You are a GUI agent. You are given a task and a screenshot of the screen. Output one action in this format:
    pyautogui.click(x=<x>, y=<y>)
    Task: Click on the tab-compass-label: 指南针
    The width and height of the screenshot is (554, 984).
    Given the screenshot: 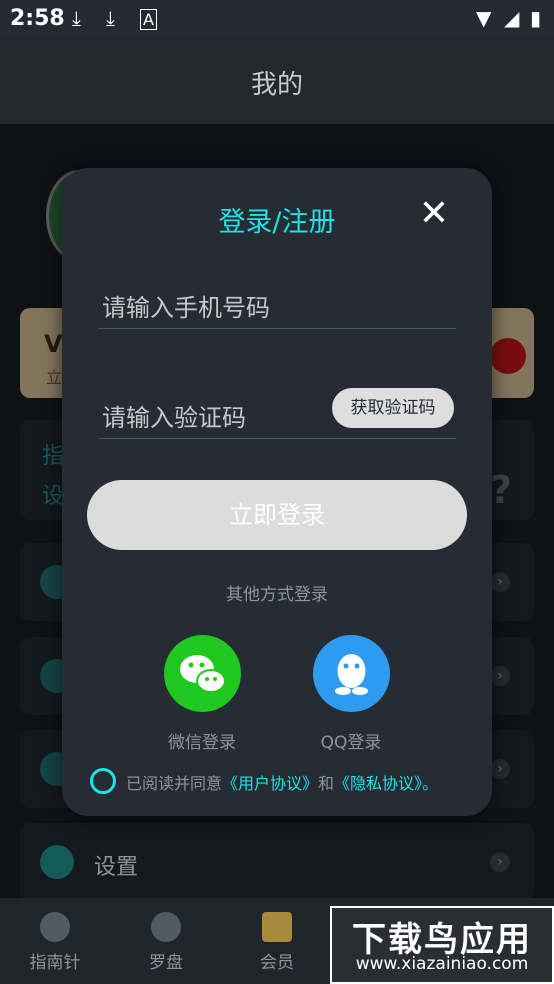 What is the action you would take?
    pyautogui.click(x=55, y=963)
    